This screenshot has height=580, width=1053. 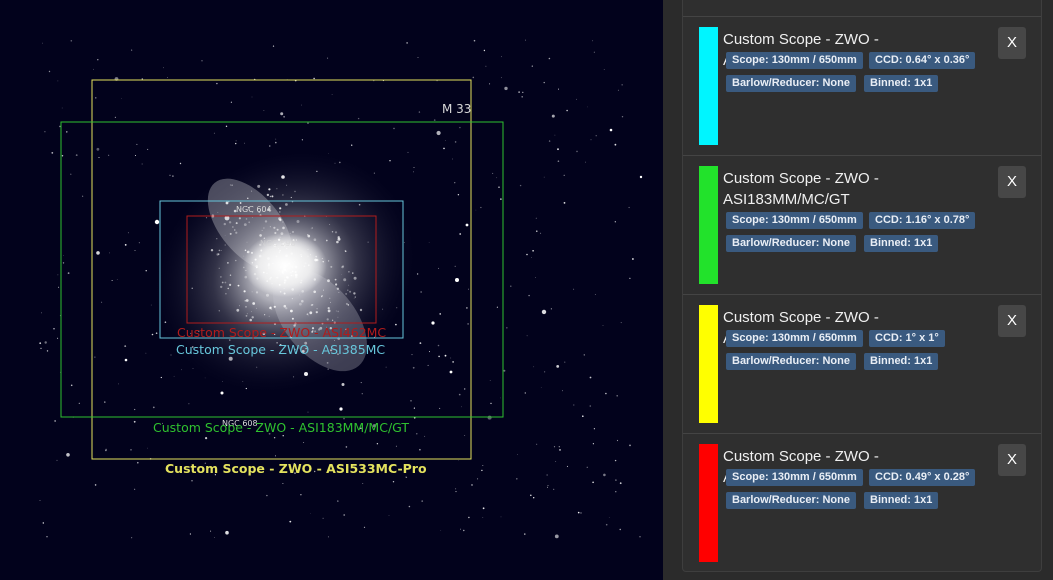 I want to click on fov-label-asi183: Custom Scope - ZWO - ASI183MM/MC/GT, so click(x=281, y=427).